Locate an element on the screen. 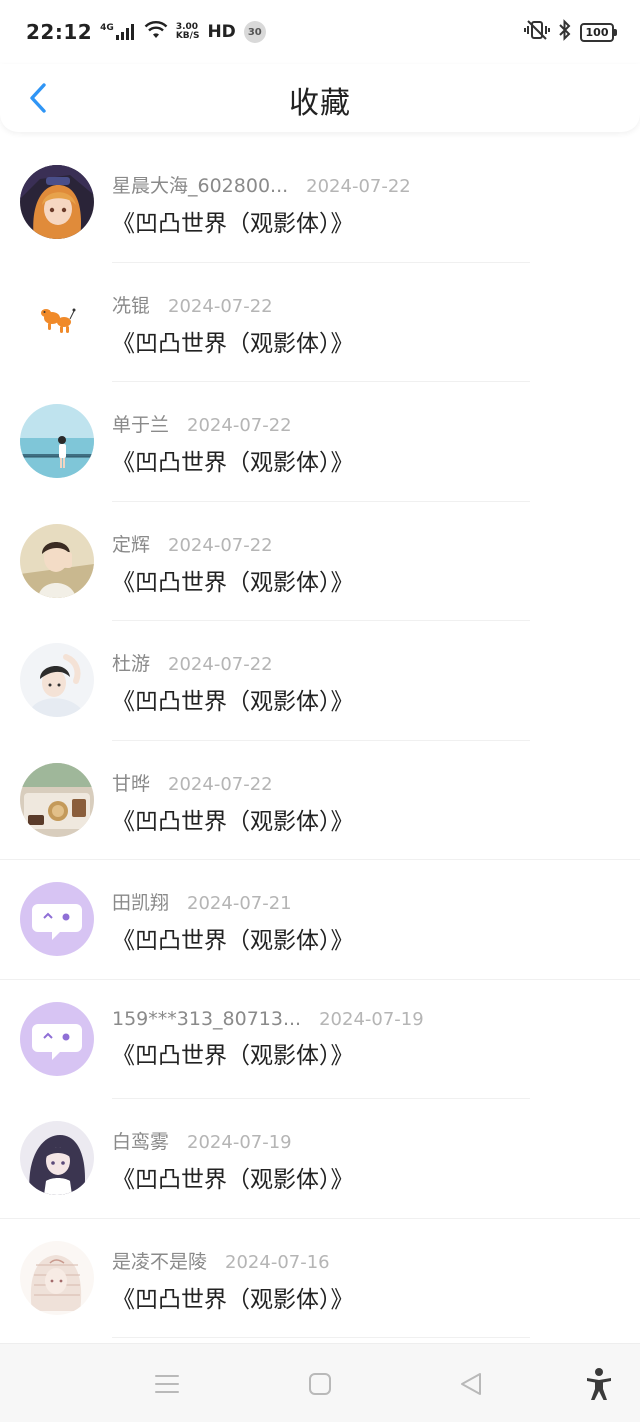 The height and width of the screenshot is (1422, 640). list-item: 杜游 2024-07-22 《凹凸世界（观影体）》 is located at coordinates (320, 681).